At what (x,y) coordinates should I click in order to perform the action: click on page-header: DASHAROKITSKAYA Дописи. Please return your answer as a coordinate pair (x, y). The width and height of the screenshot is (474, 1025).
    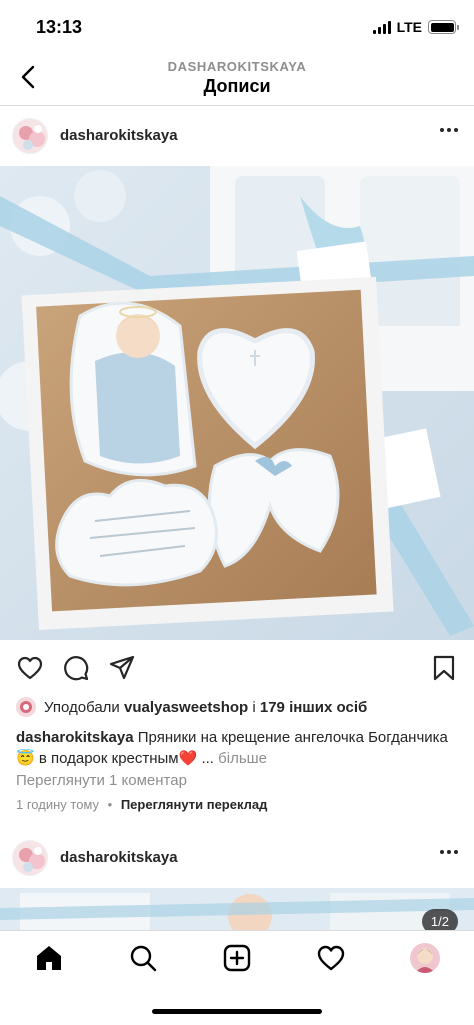
    Looking at the image, I should click on (237, 78).